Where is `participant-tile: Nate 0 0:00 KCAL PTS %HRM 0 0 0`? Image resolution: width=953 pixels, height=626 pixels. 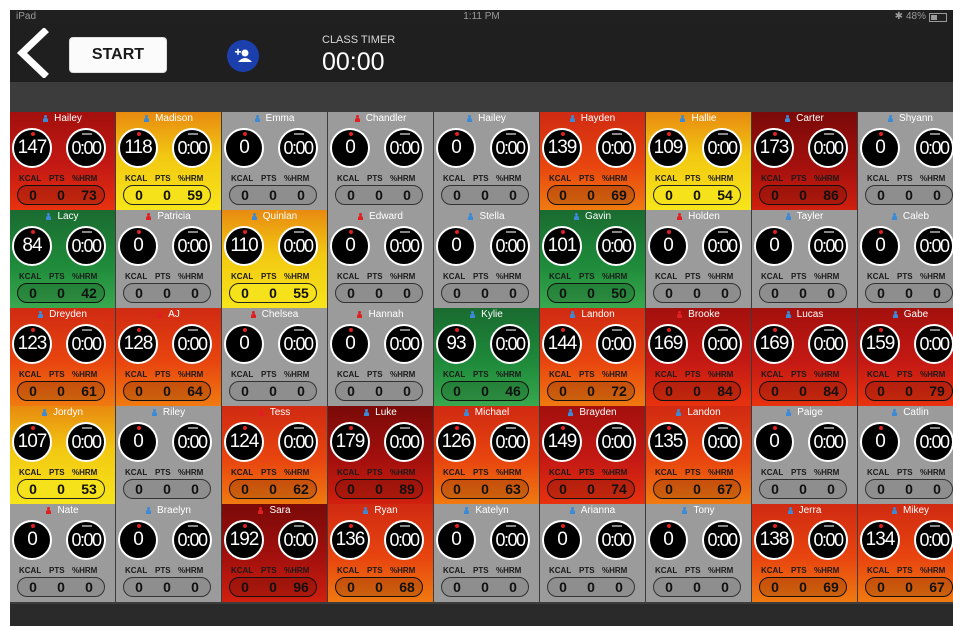 participant-tile: Nate 0 0:00 KCAL PTS %HRM 0 0 0 is located at coordinates (62, 553).